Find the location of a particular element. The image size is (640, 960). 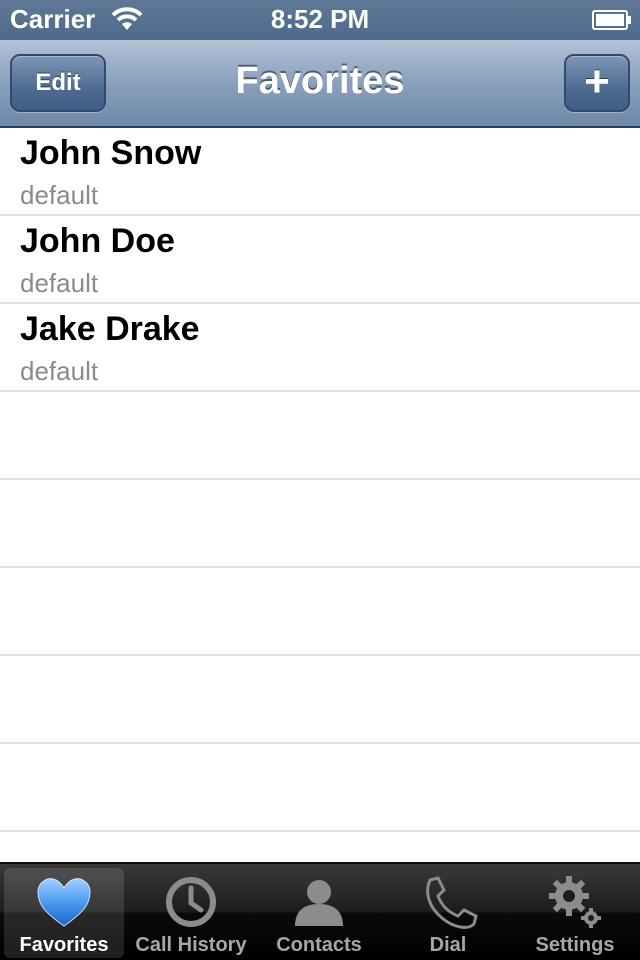

tab-dial: Dial is located at coordinates (448, 913).